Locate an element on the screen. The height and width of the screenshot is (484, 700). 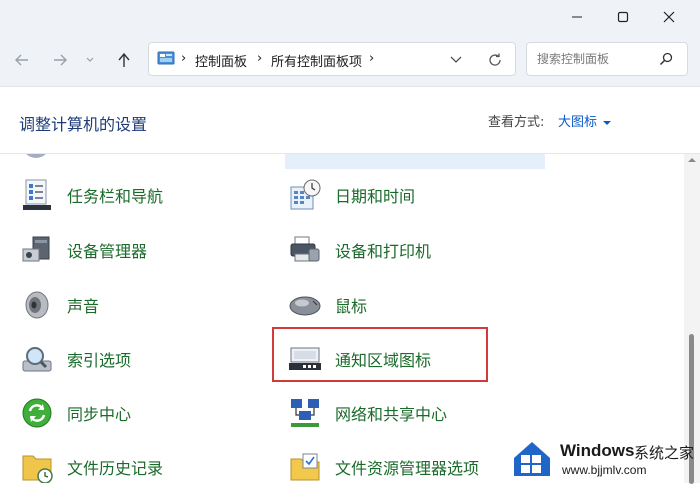
item-label: 声音 is located at coordinates (83, 306).